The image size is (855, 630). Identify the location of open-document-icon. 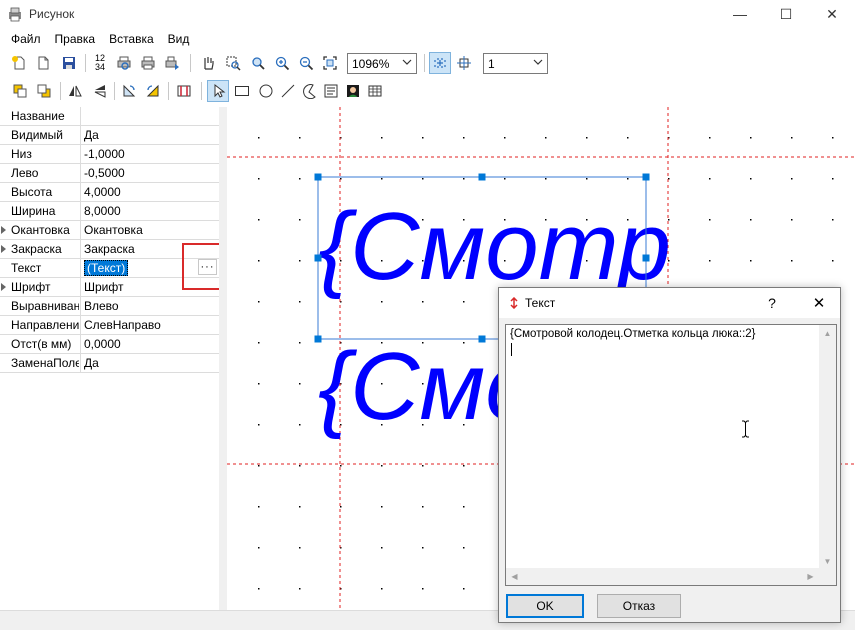
(43, 63).